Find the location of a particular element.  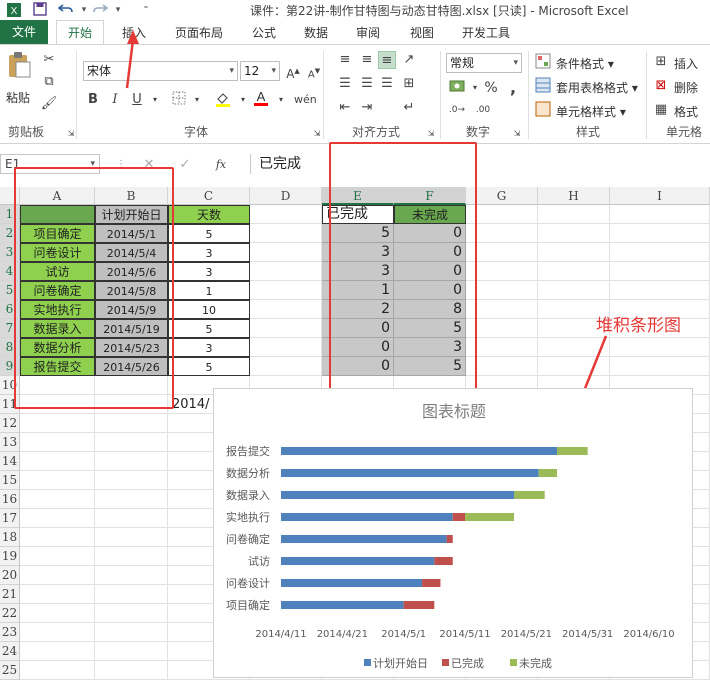

category-label: 项目确定 is located at coordinates (248, 605).